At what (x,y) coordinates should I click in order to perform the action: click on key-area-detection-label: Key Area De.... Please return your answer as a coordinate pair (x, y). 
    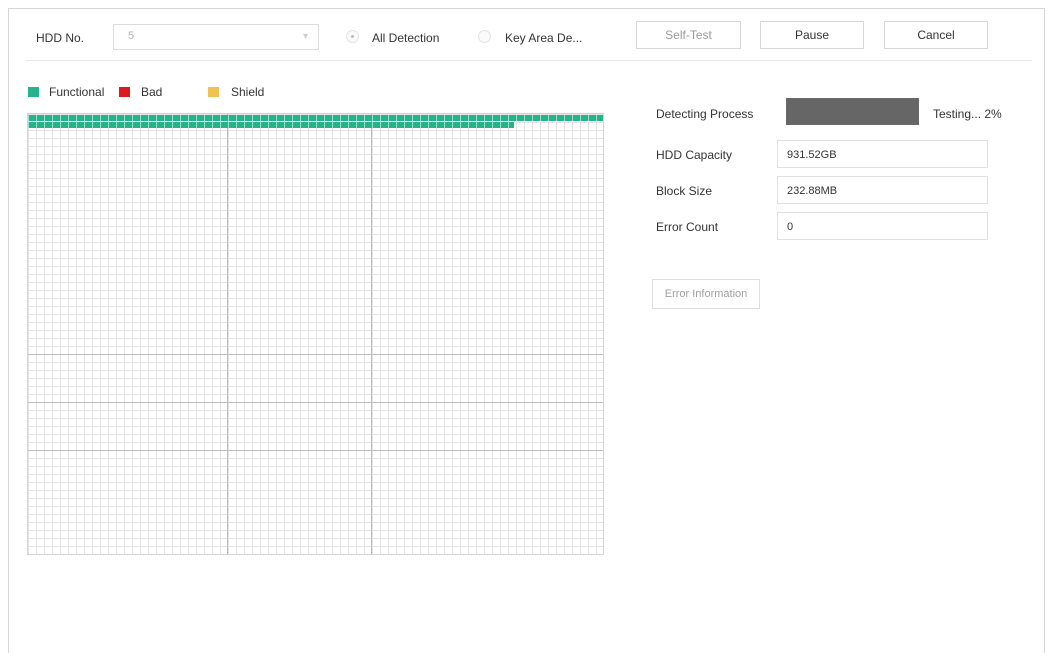
    Looking at the image, I should click on (544, 38).